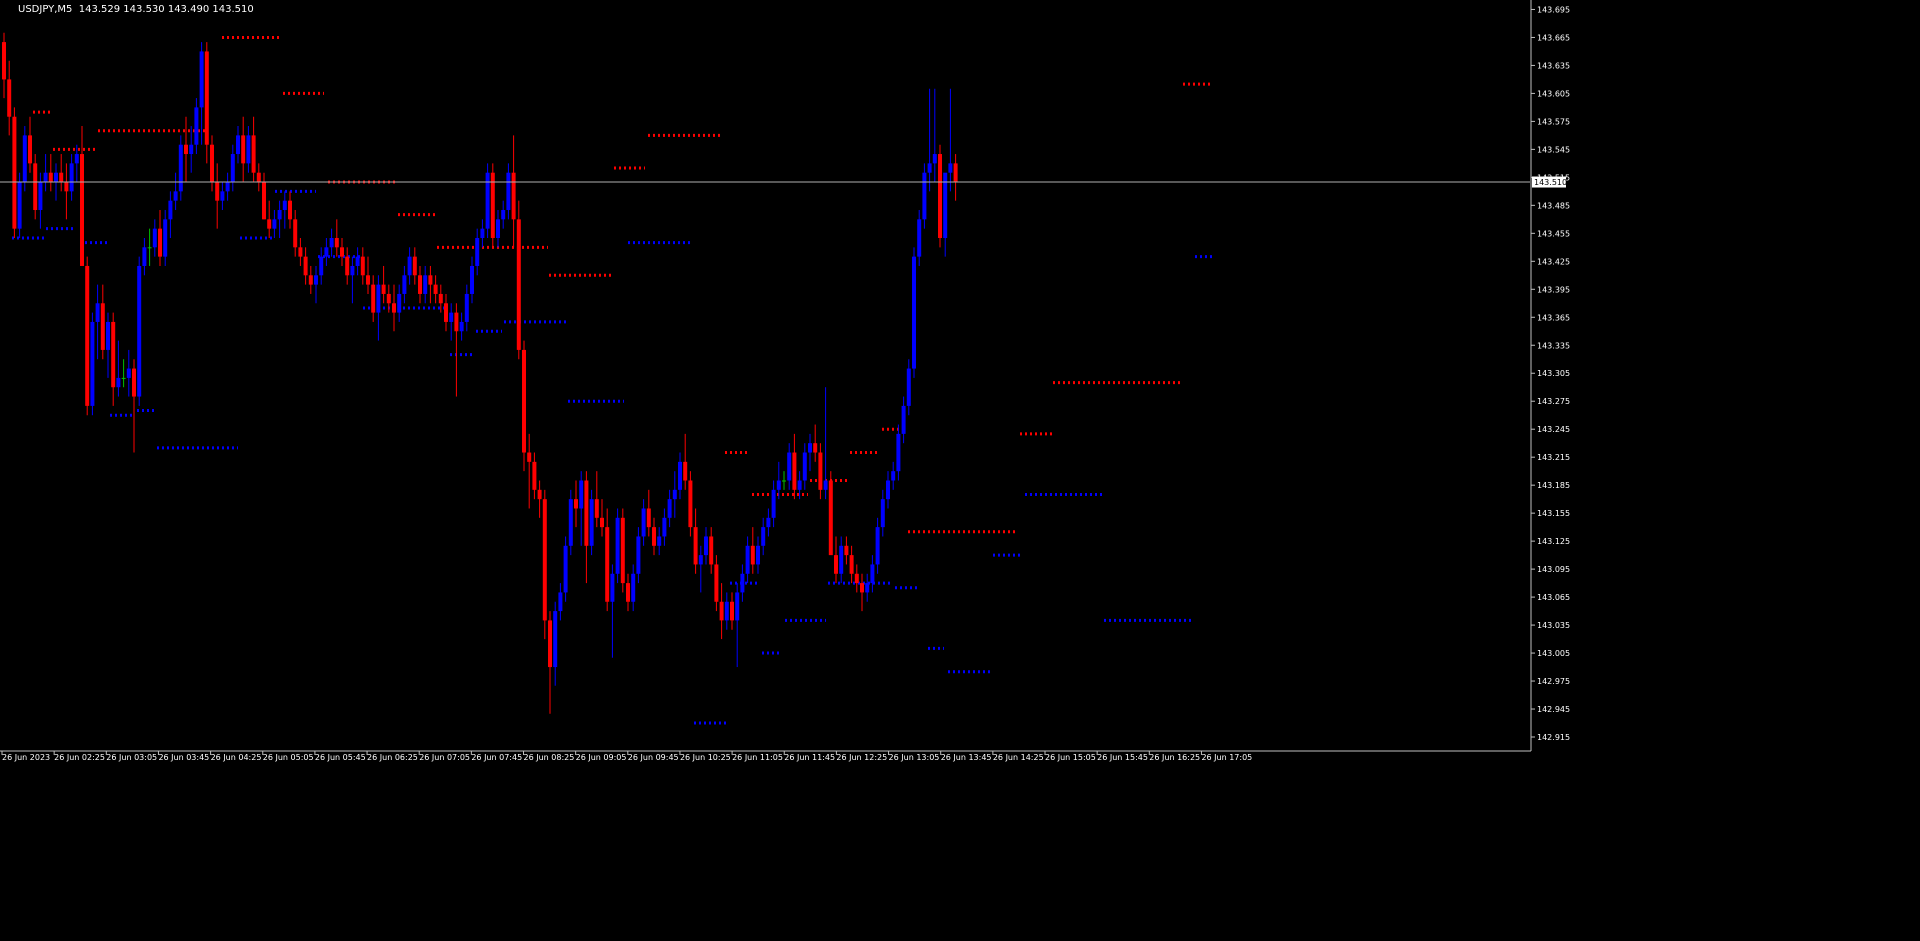 The height and width of the screenshot is (941, 1920). I want to click on price-tick-label: 143.485, so click(1553, 205).